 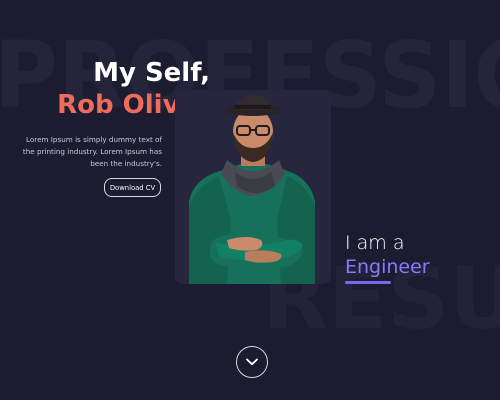 I want to click on download-cv-button: Download CV, so click(x=132, y=187).